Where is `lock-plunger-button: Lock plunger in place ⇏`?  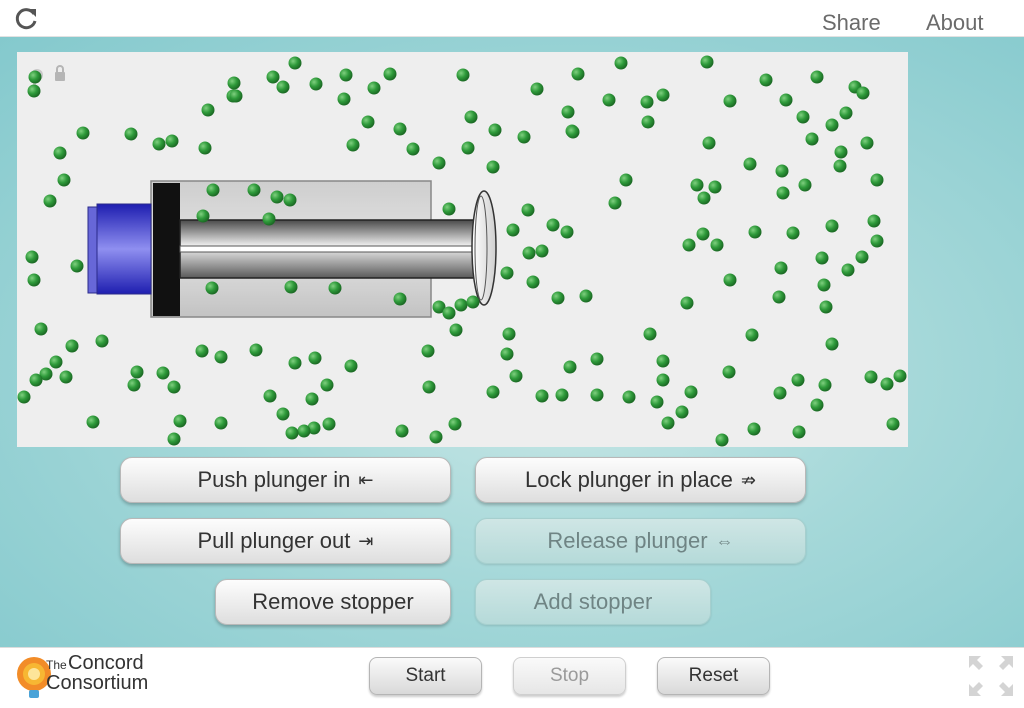 lock-plunger-button: Lock plunger in place ⇏ is located at coordinates (640, 480).